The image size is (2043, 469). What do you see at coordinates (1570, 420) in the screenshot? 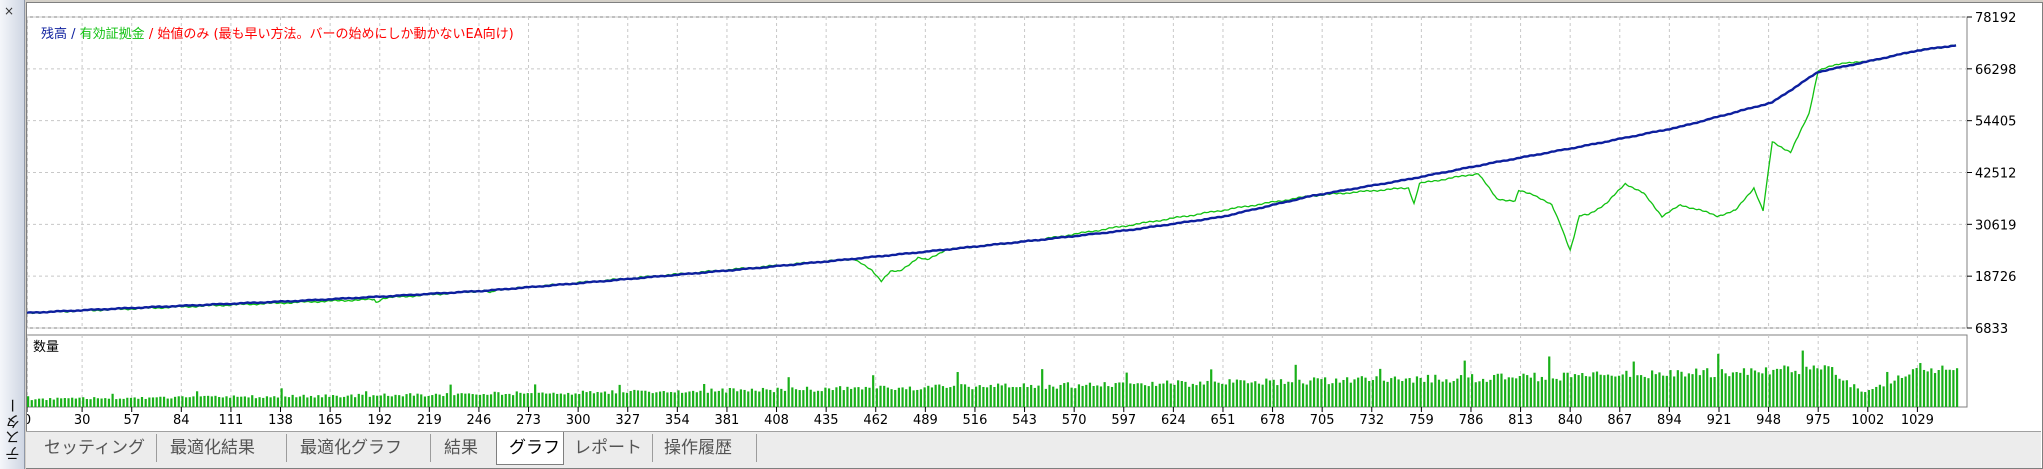
I see `x-tick-label: 840` at bounding box center [1570, 420].